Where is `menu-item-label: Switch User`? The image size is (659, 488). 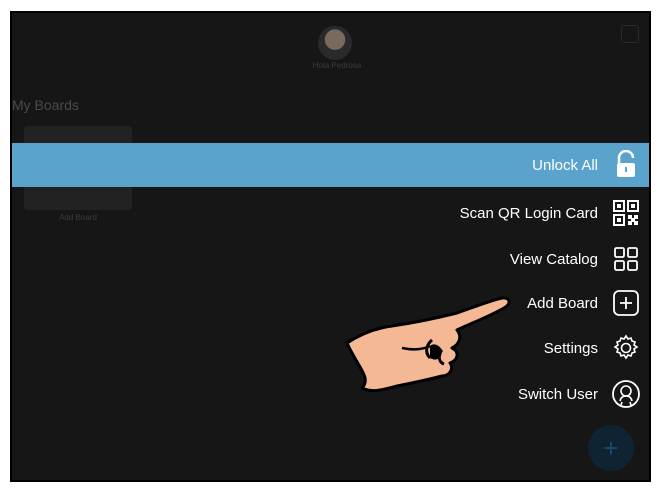
menu-item-label: Switch User is located at coordinates (557, 394).